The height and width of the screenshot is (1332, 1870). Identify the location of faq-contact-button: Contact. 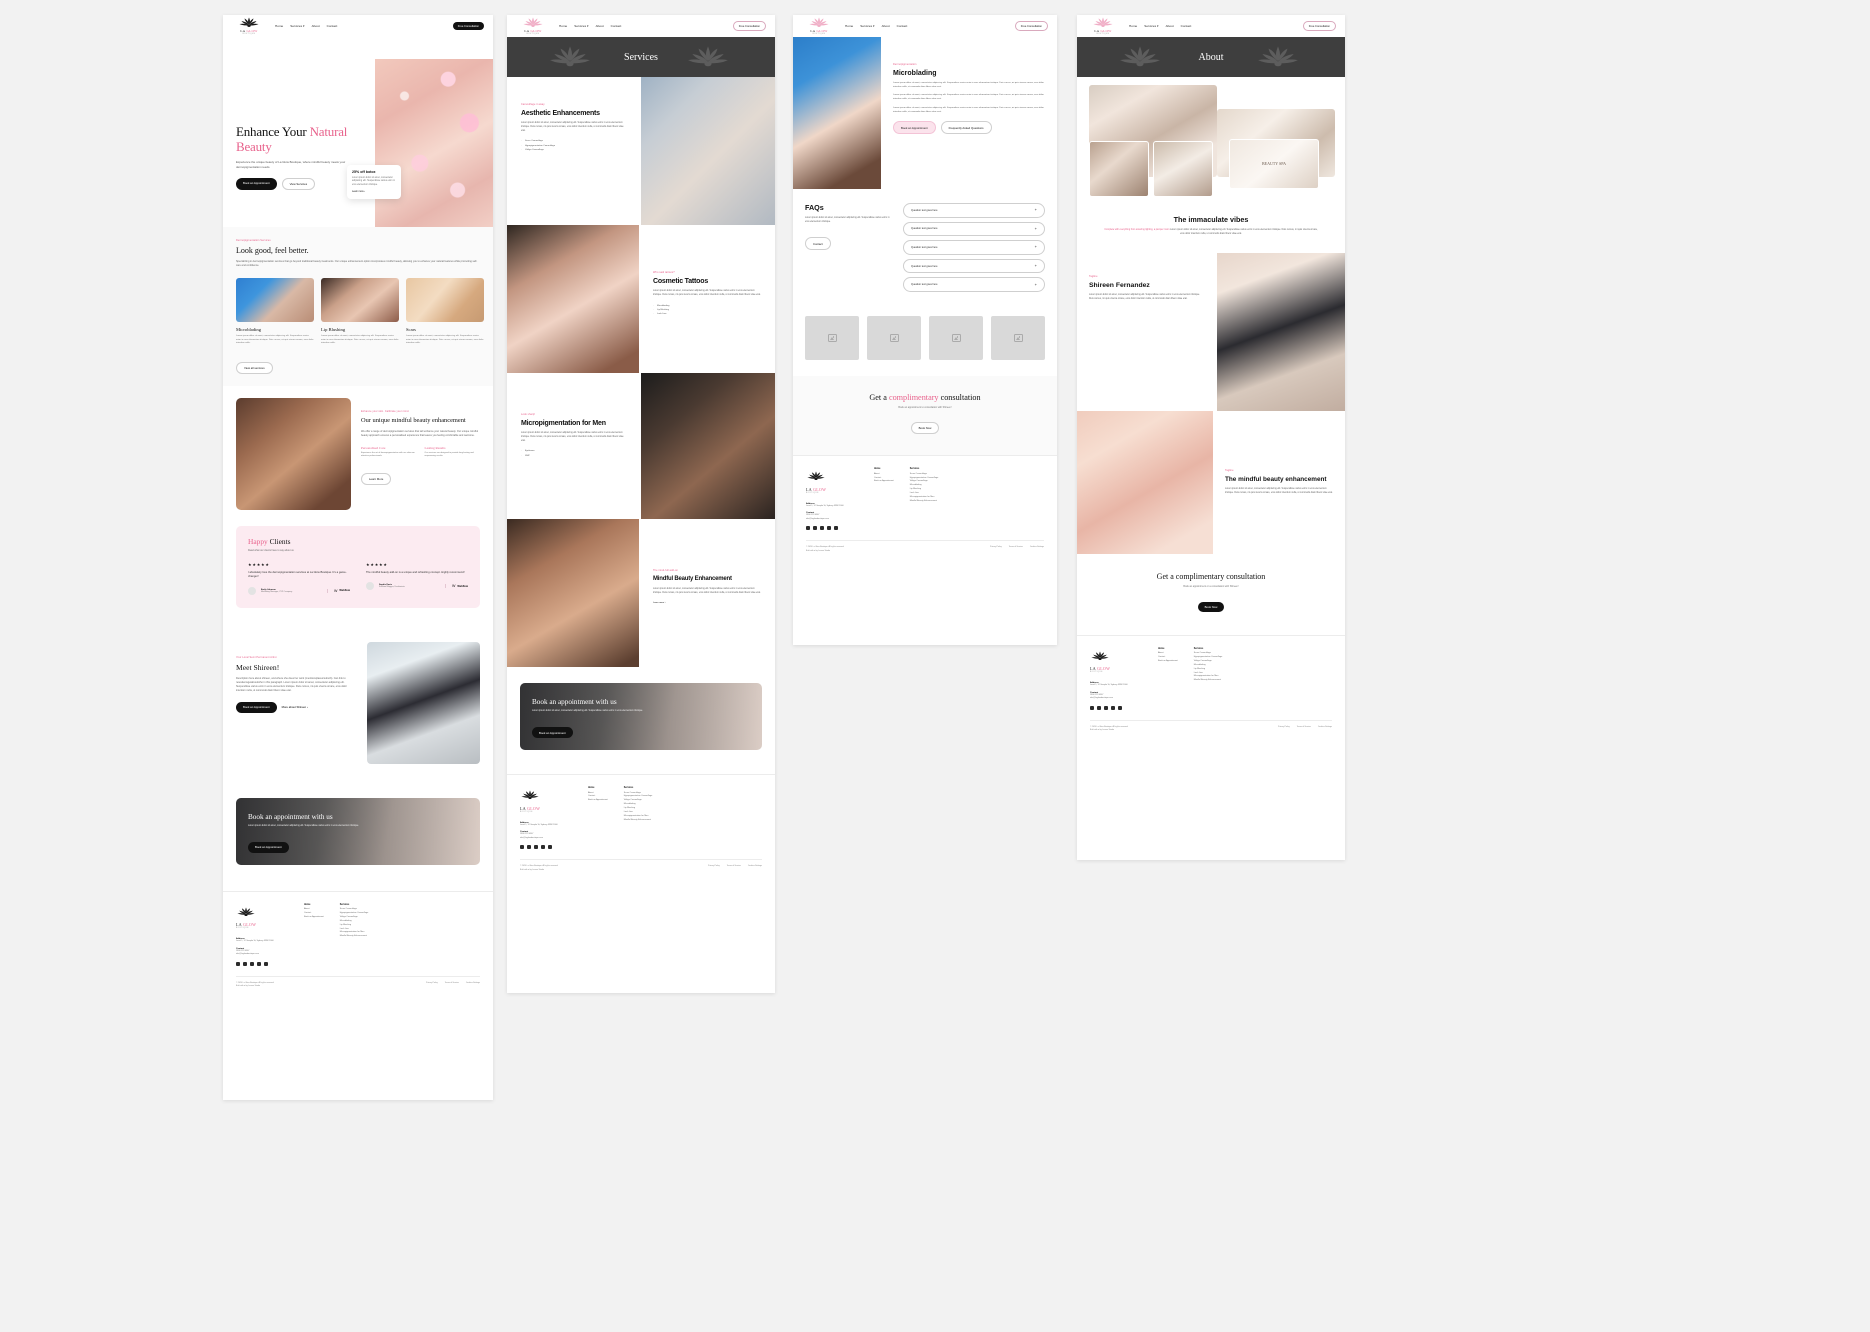
(818, 243).